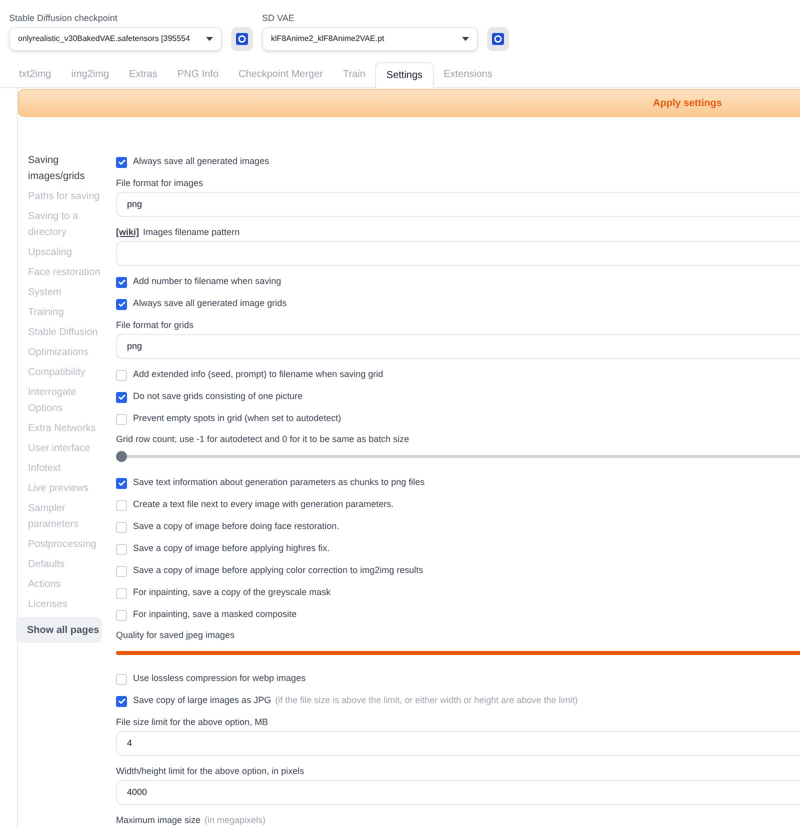  What do you see at coordinates (155, 325) in the screenshot?
I see `setting-label: File format for grids` at bounding box center [155, 325].